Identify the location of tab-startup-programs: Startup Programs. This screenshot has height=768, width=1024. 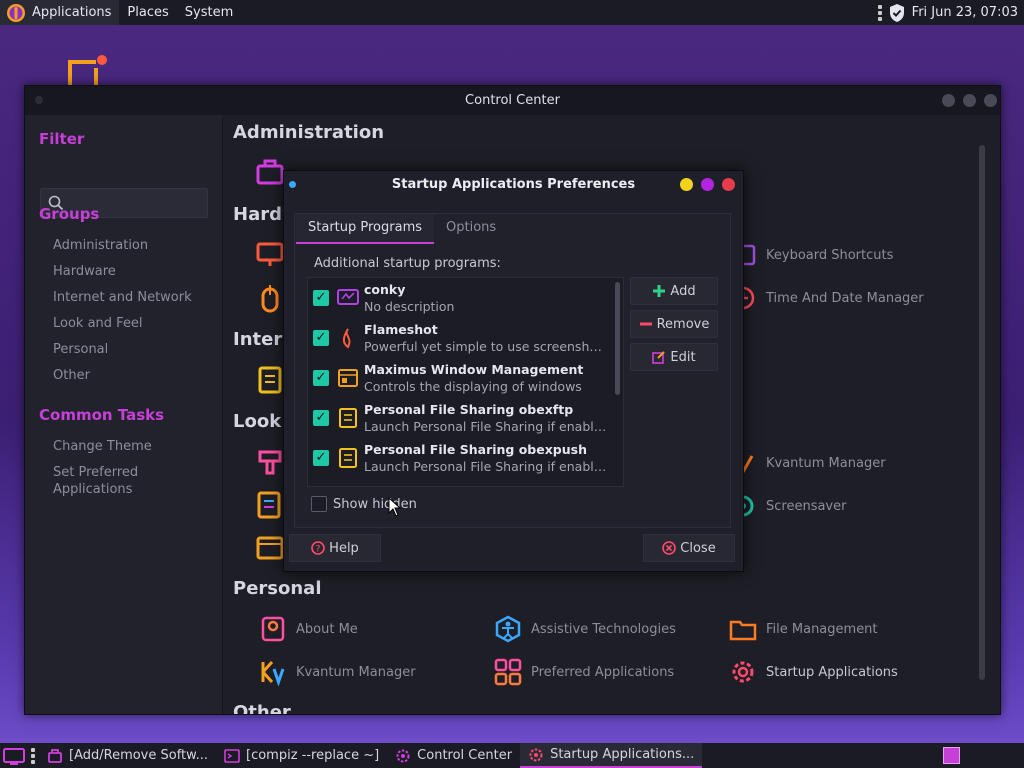
(365, 229).